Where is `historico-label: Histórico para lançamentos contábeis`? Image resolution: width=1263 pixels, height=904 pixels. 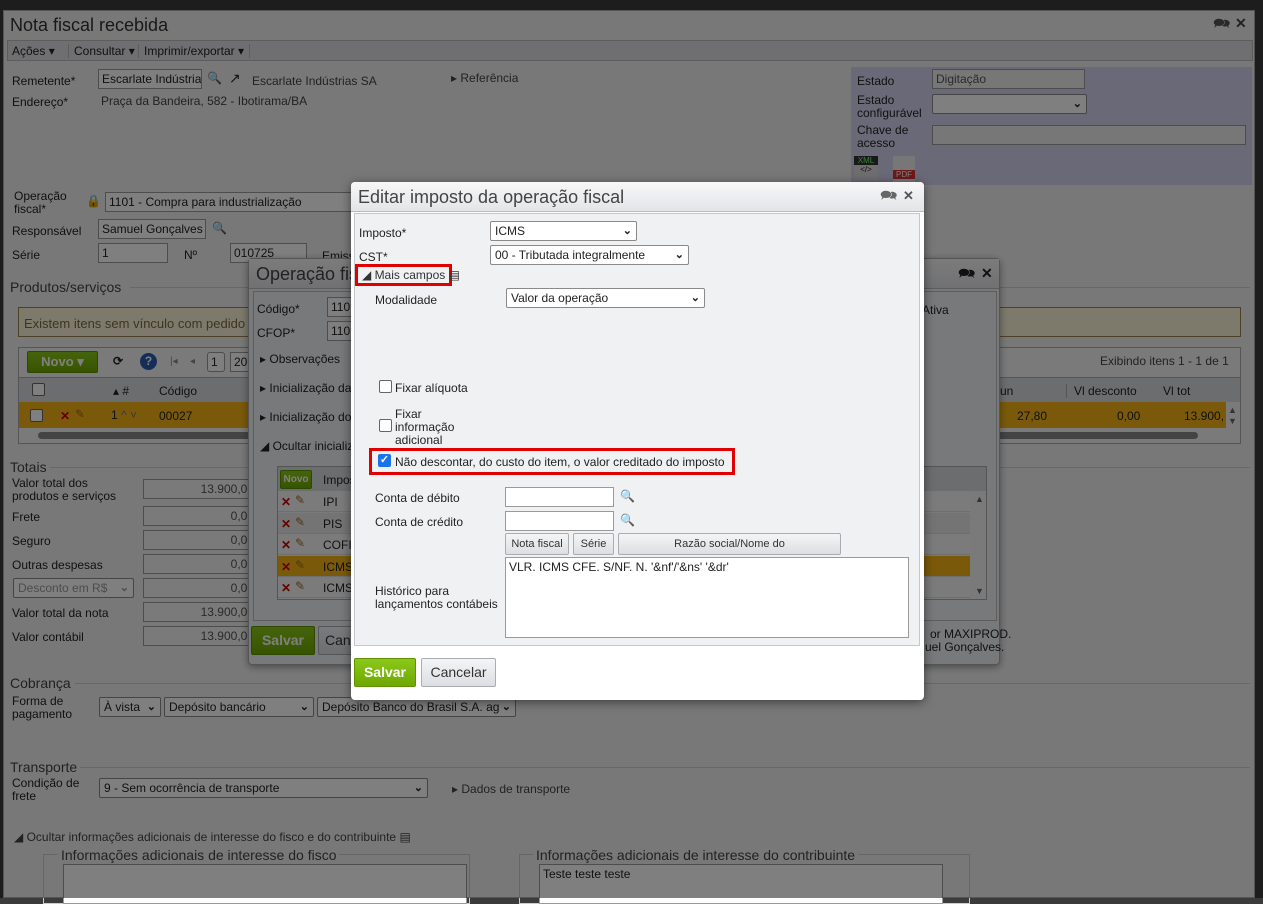 historico-label: Histórico para lançamentos contábeis is located at coordinates (436, 597).